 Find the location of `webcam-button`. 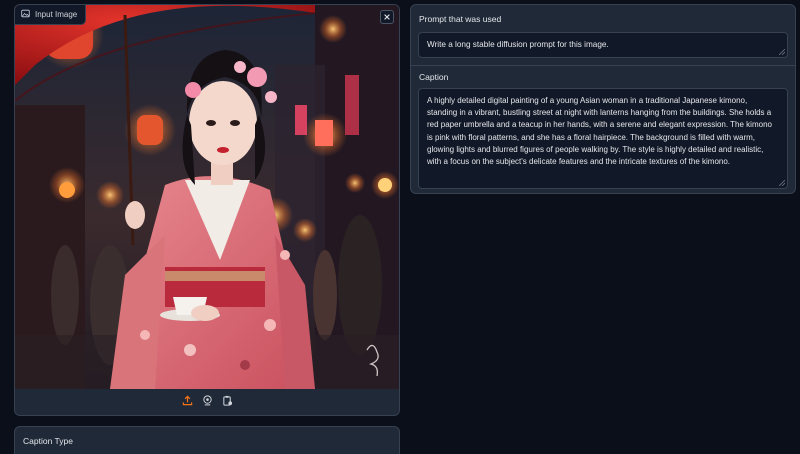

webcam-button is located at coordinates (207, 402).